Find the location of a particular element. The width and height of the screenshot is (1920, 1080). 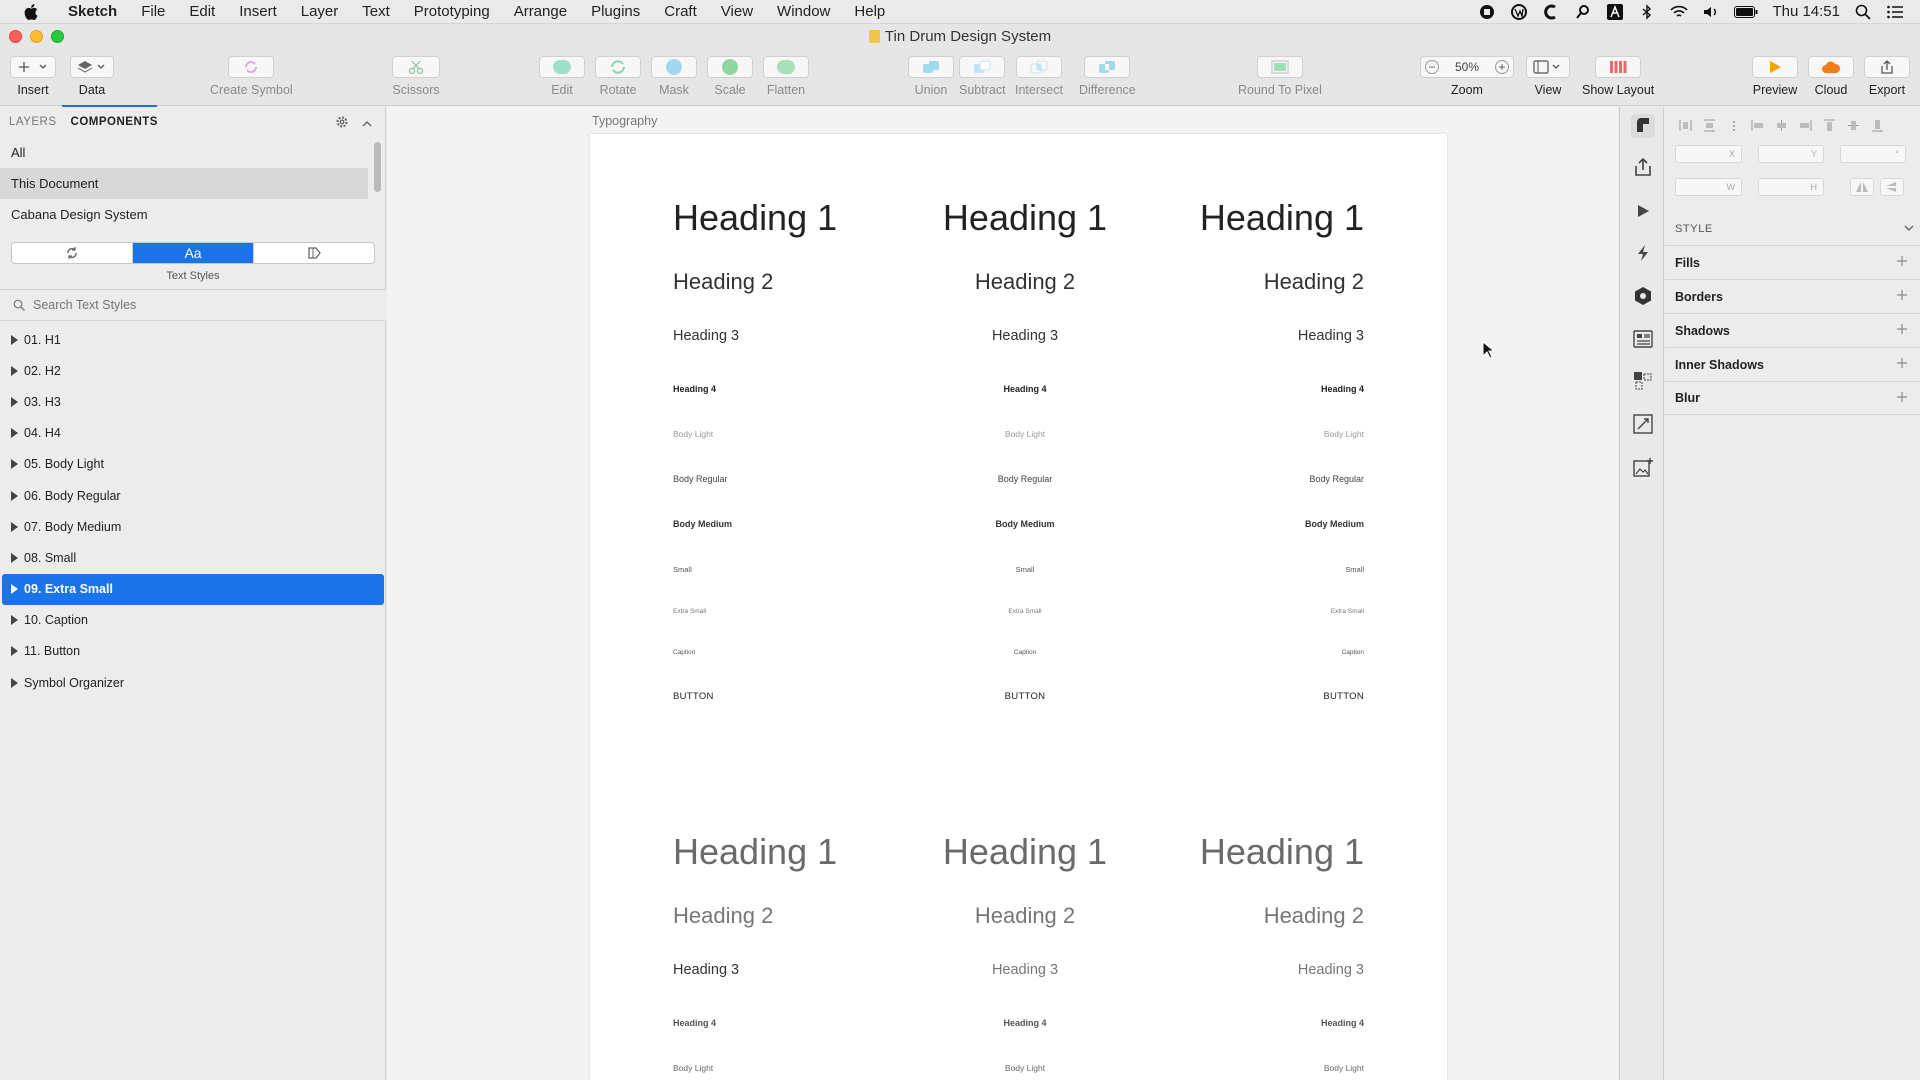

export-tab-icon is located at coordinates (1643, 167).